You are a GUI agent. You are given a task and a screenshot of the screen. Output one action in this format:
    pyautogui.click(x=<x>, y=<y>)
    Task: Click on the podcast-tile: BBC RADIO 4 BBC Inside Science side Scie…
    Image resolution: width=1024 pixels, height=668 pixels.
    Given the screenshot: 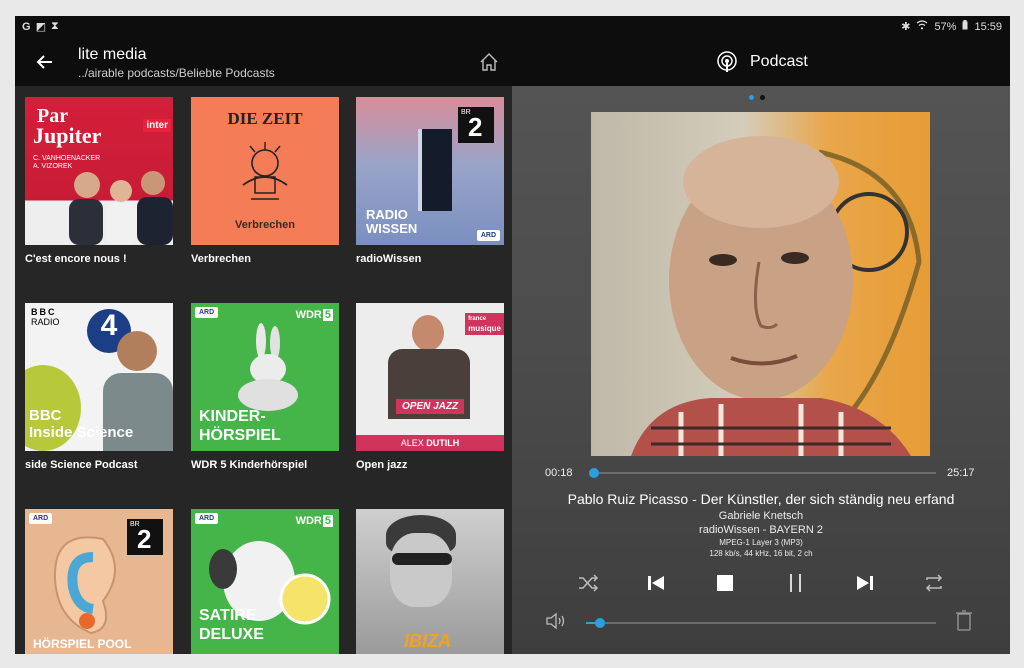 What is the action you would take?
    pyautogui.click(x=99, y=387)
    